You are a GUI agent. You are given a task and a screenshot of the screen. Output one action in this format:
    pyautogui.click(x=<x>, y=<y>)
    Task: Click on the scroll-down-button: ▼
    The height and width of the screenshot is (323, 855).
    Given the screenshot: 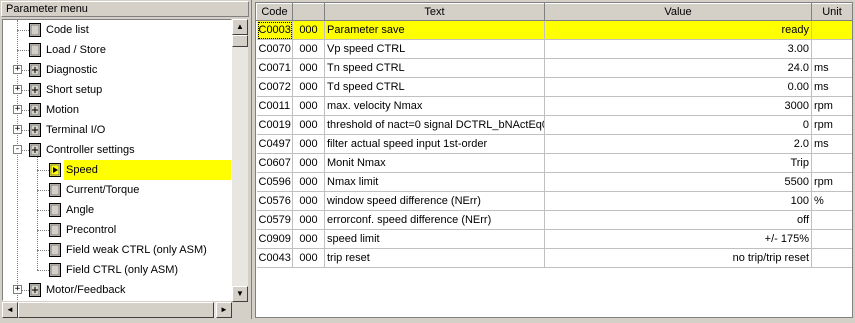 What is the action you would take?
    pyautogui.click(x=240, y=294)
    